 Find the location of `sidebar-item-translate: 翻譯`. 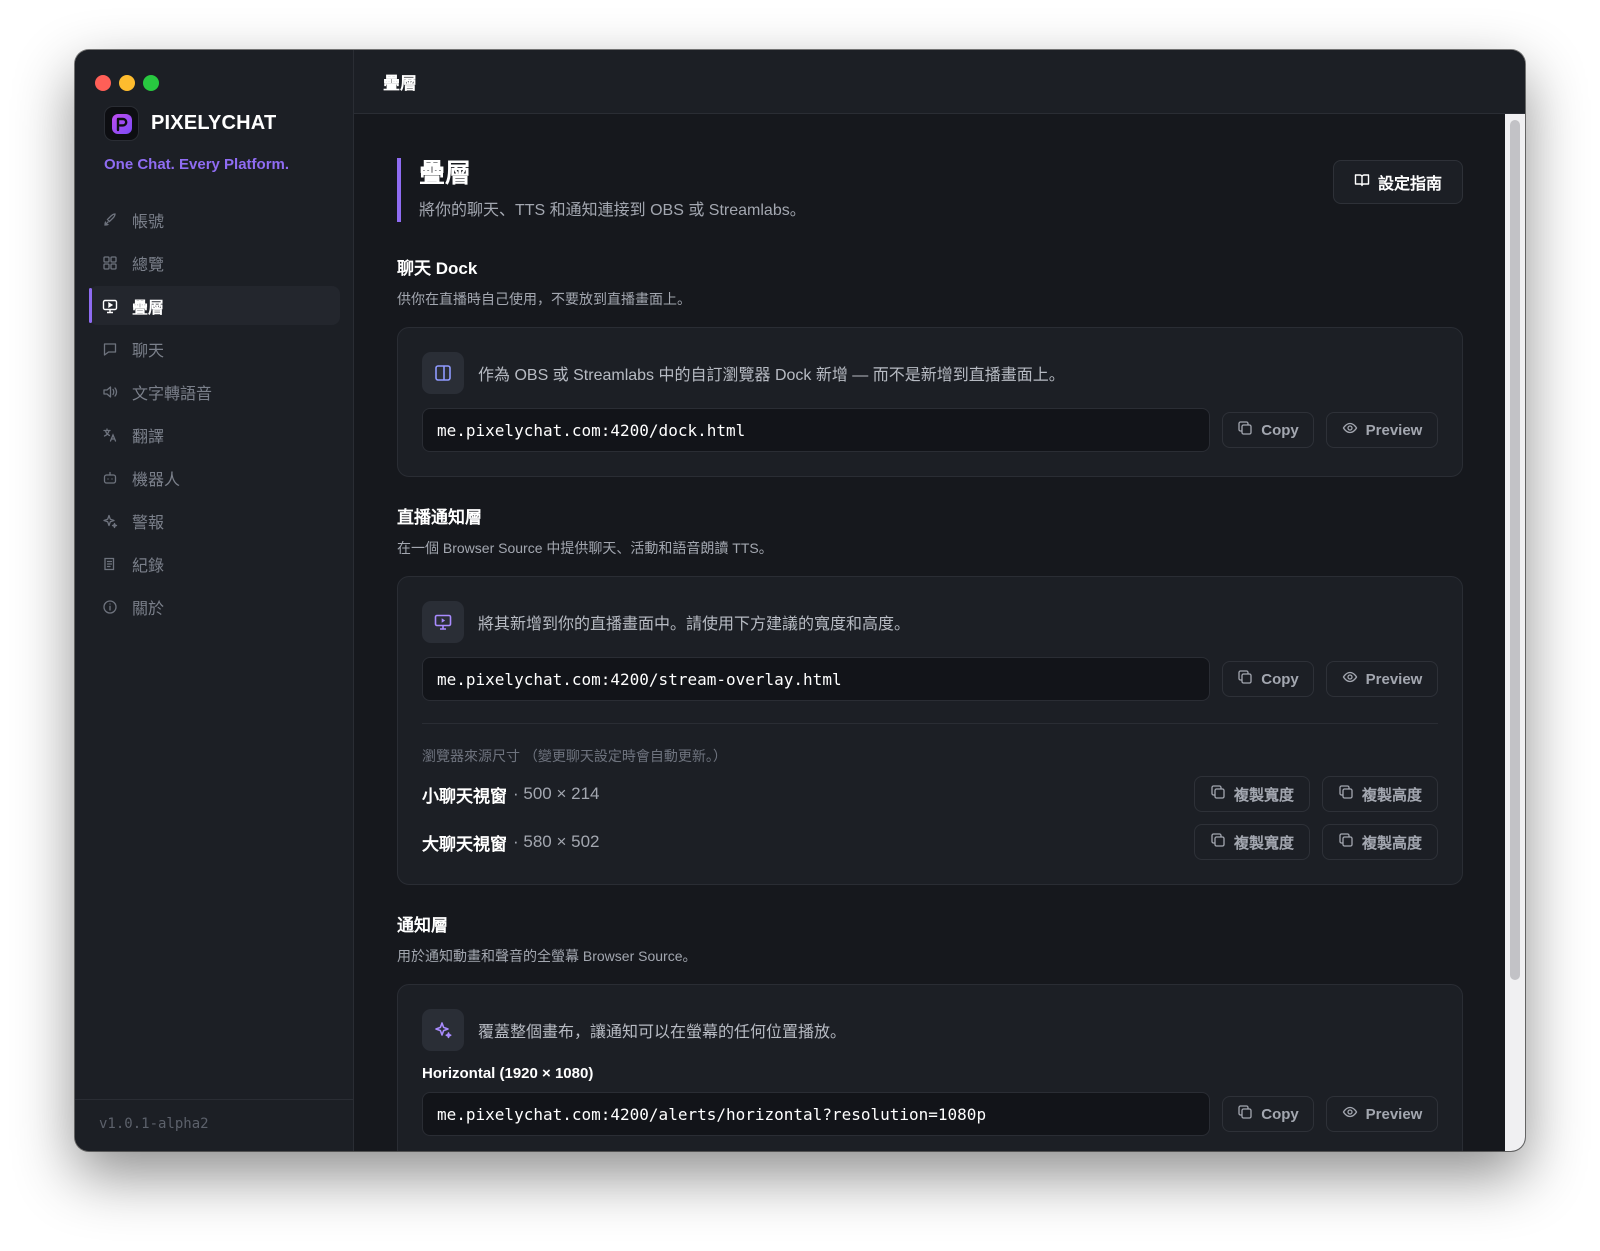

sidebar-item-translate: 翻譯 is located at coordinates (214, 434).